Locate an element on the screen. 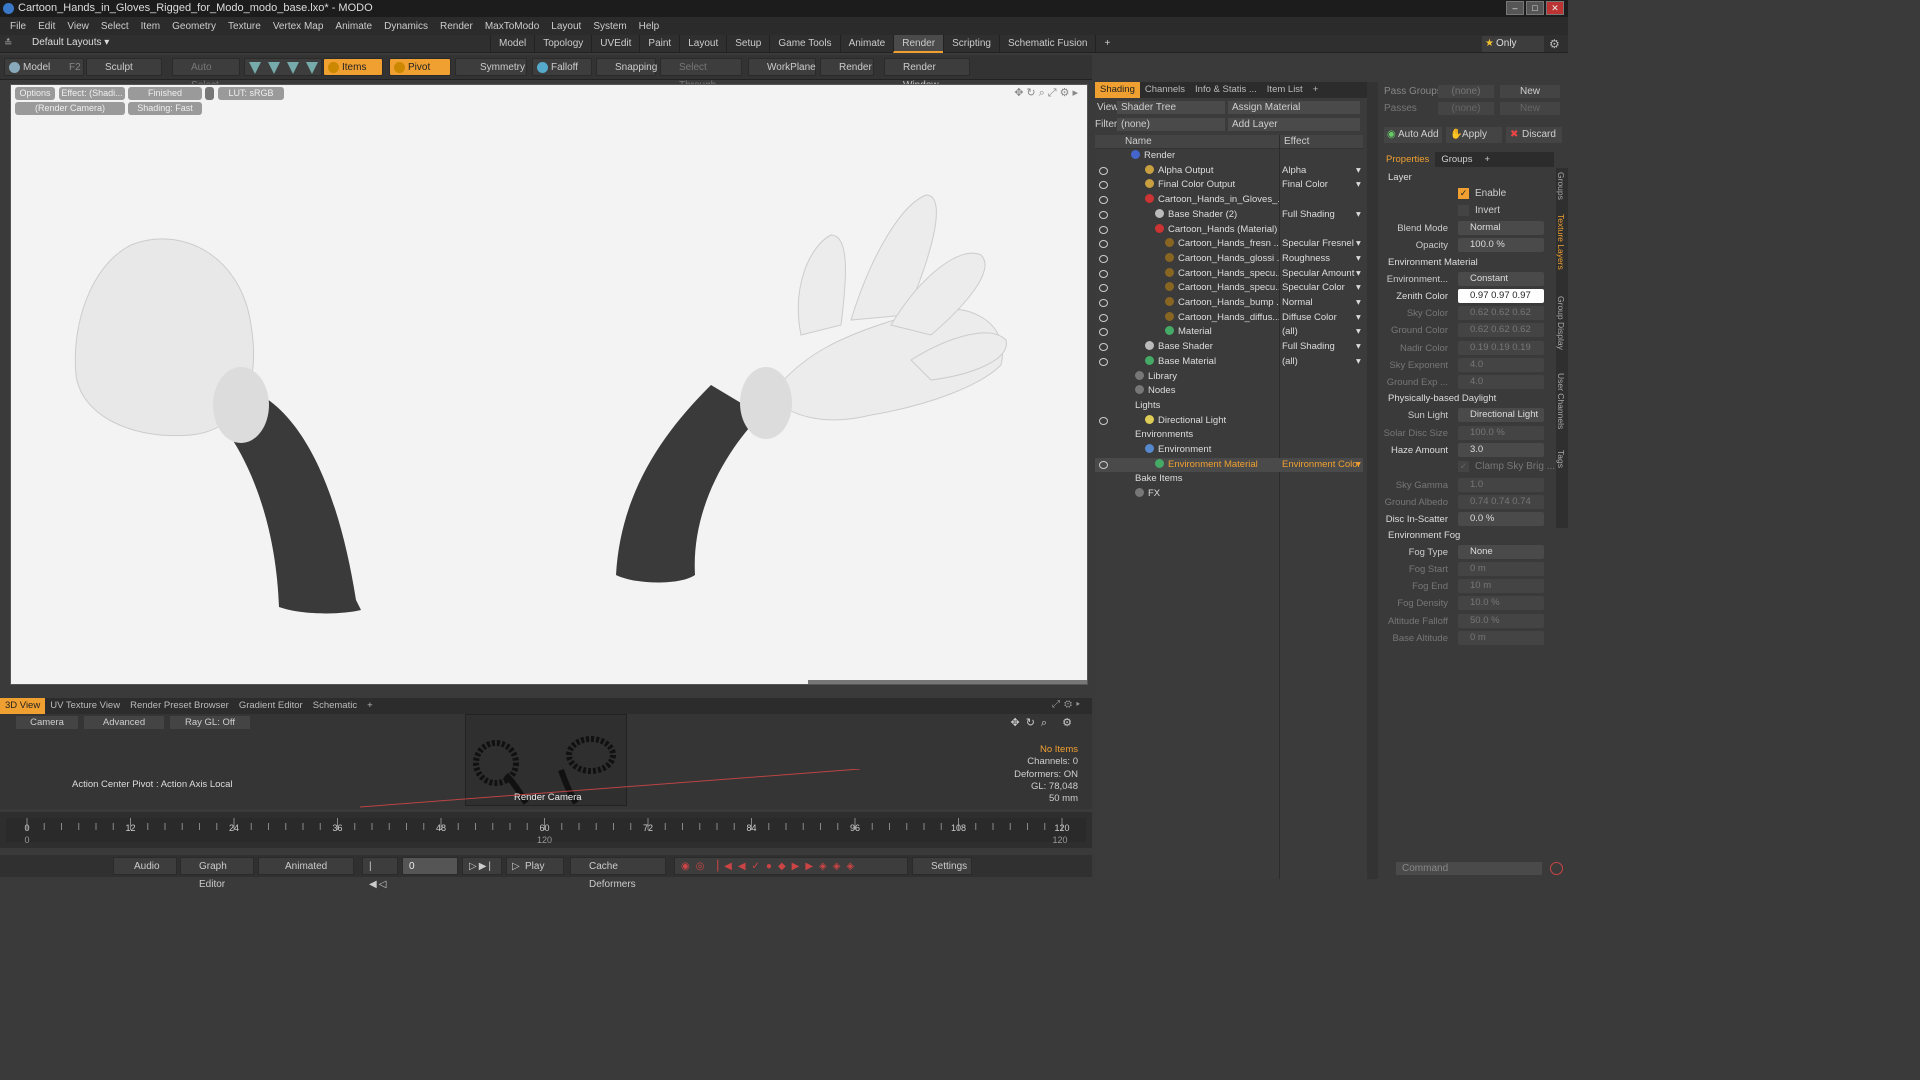 Image resolution: width=1920 pixels, height=1080 pixels. menu-vertex-map: Vertex Map is located at coordinates (298, 26).